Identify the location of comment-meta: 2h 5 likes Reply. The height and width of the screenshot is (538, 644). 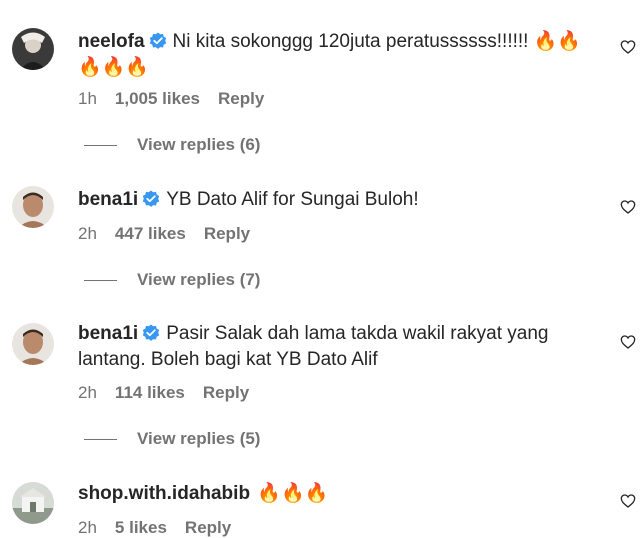
(154, 528).